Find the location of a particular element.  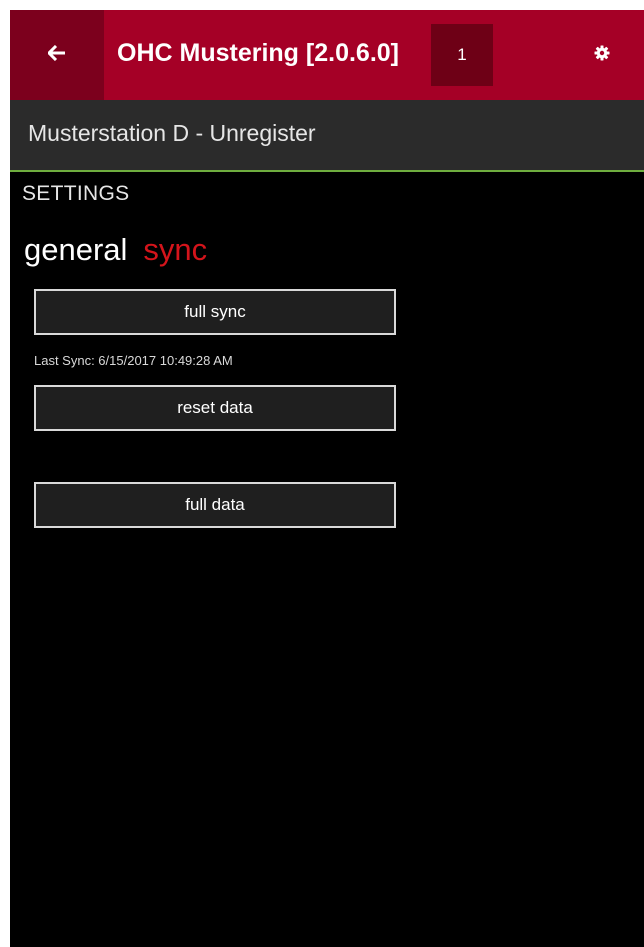

page-header: Musterstation D - Unregister is located at coordinates (327, 136).